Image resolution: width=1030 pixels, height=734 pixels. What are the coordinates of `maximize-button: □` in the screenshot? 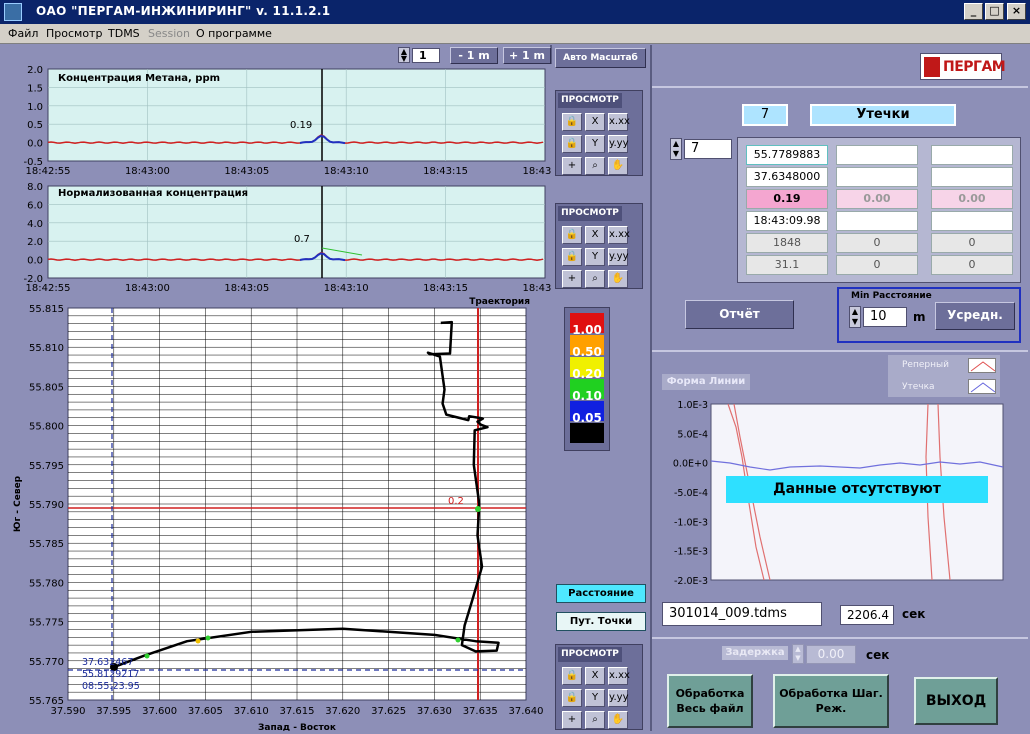 It's located at (994, 11).